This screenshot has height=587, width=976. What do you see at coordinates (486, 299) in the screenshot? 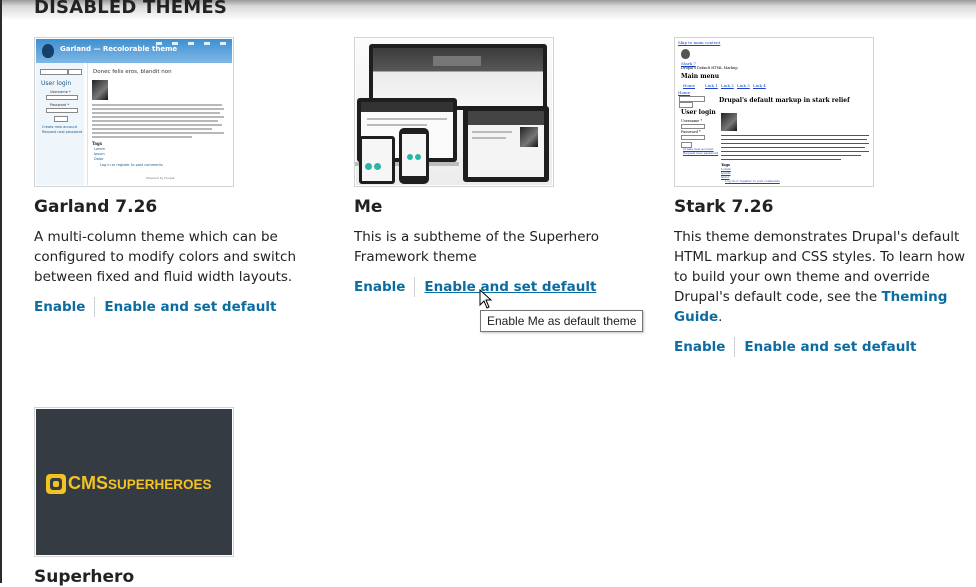
I see `mouse-cursor-icon` at bounding box center [486, 299].